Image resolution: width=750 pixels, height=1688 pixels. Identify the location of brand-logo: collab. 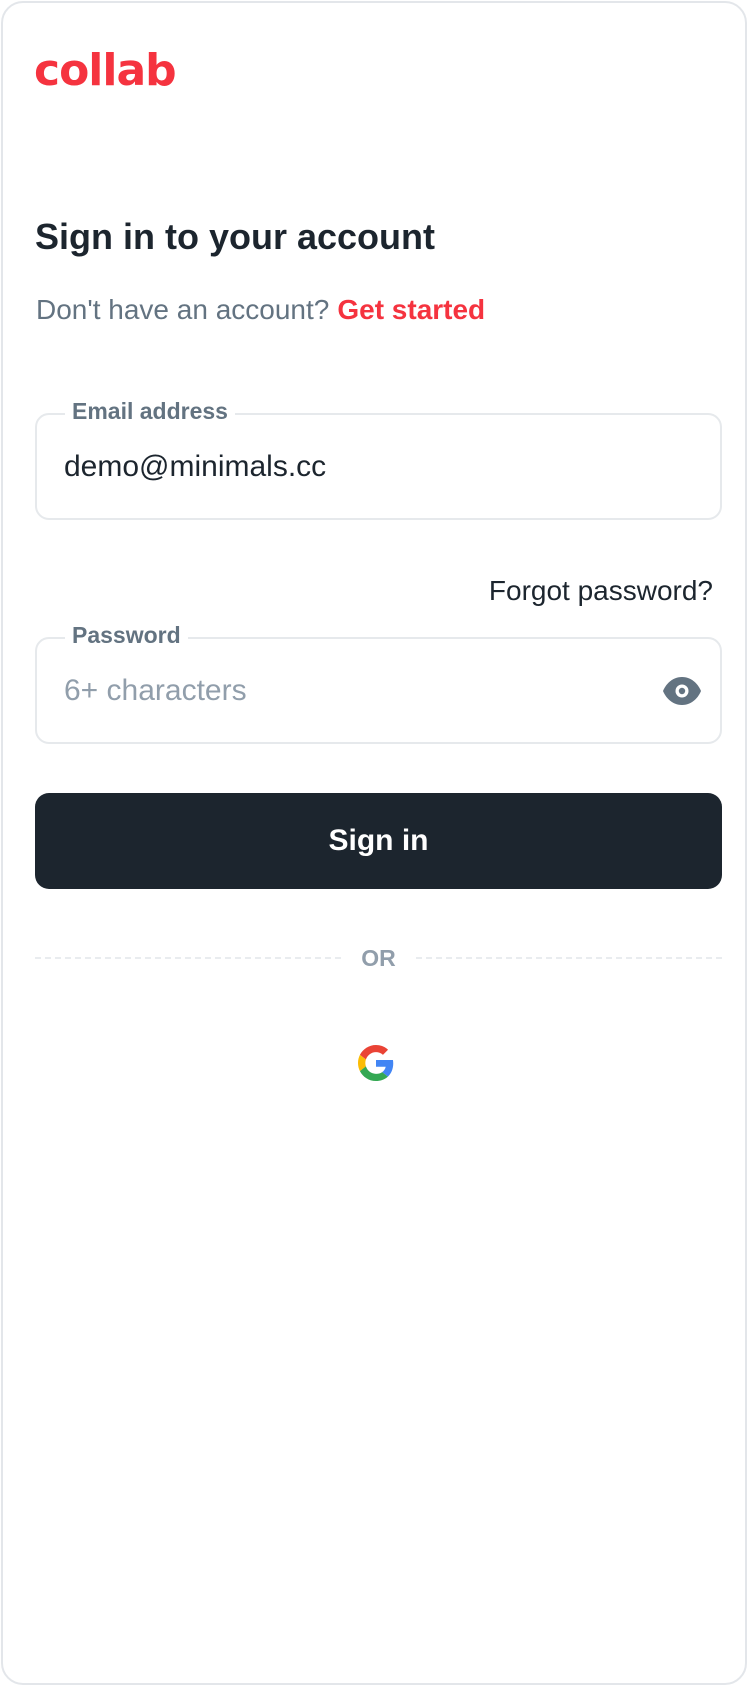
(105, 71).